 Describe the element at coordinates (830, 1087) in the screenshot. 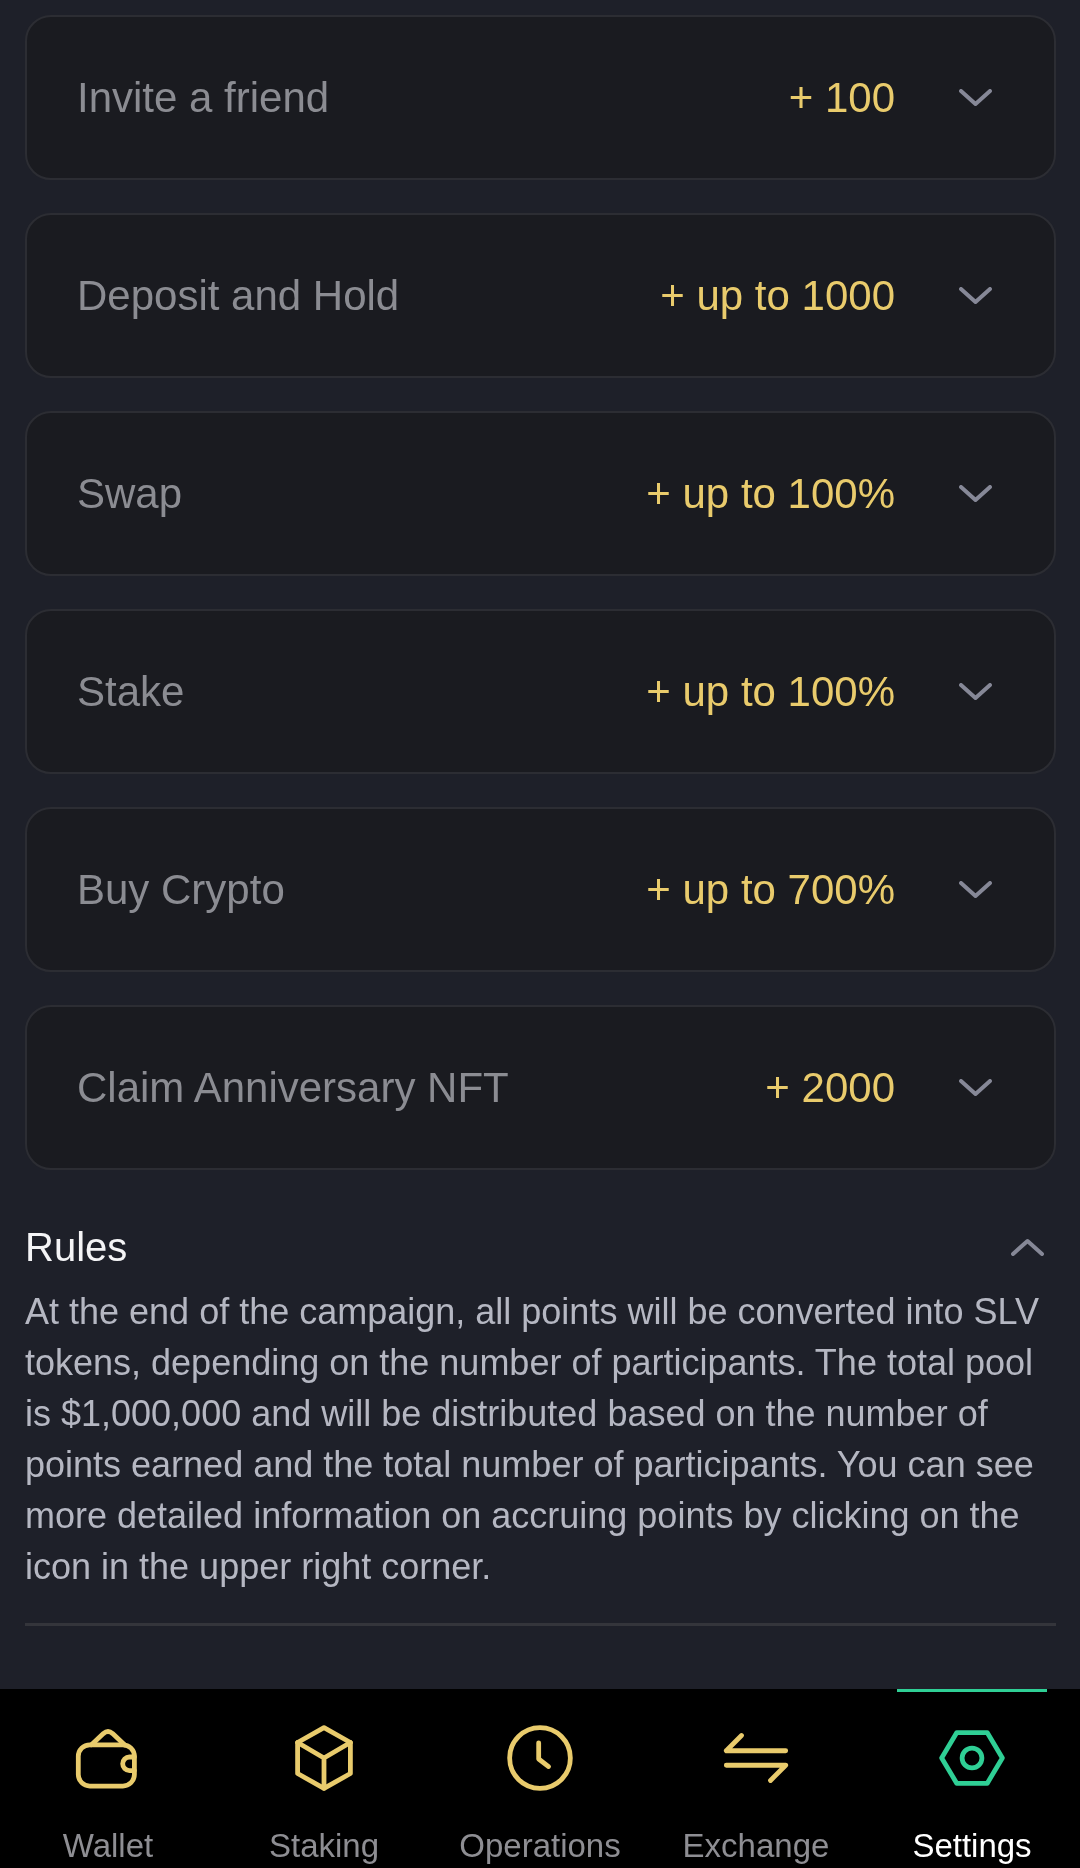

I see `task-reward: + 2000` at that location.